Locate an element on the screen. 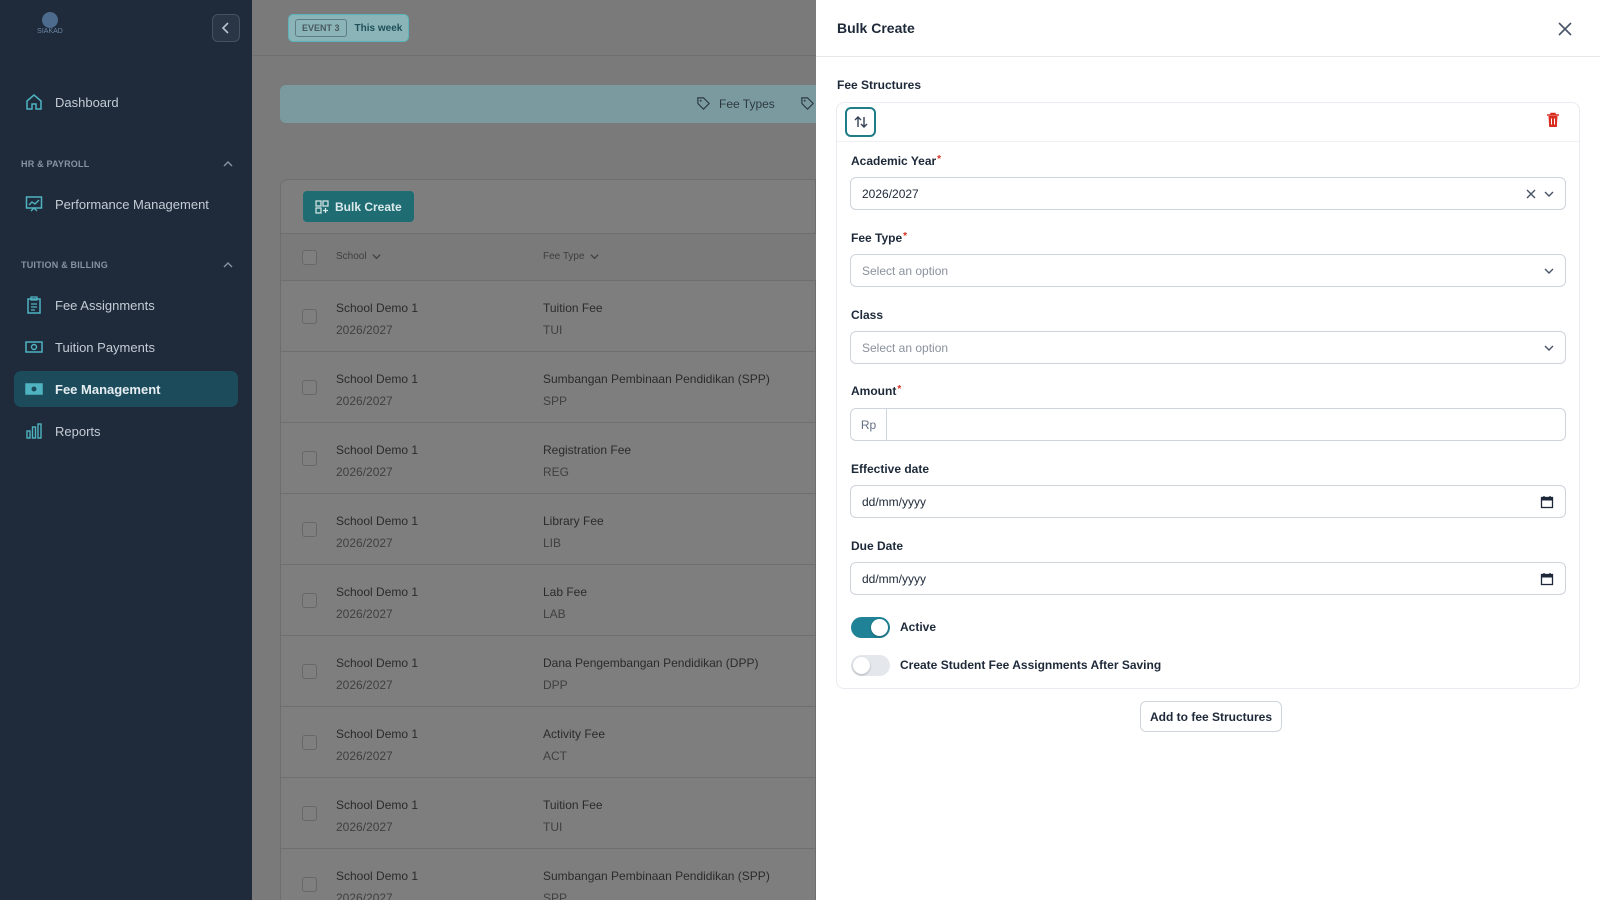 Image resolution: width=1600 pixels, height=900 pixels. active-toggle-label: Active is located at coordinates (918, 627).